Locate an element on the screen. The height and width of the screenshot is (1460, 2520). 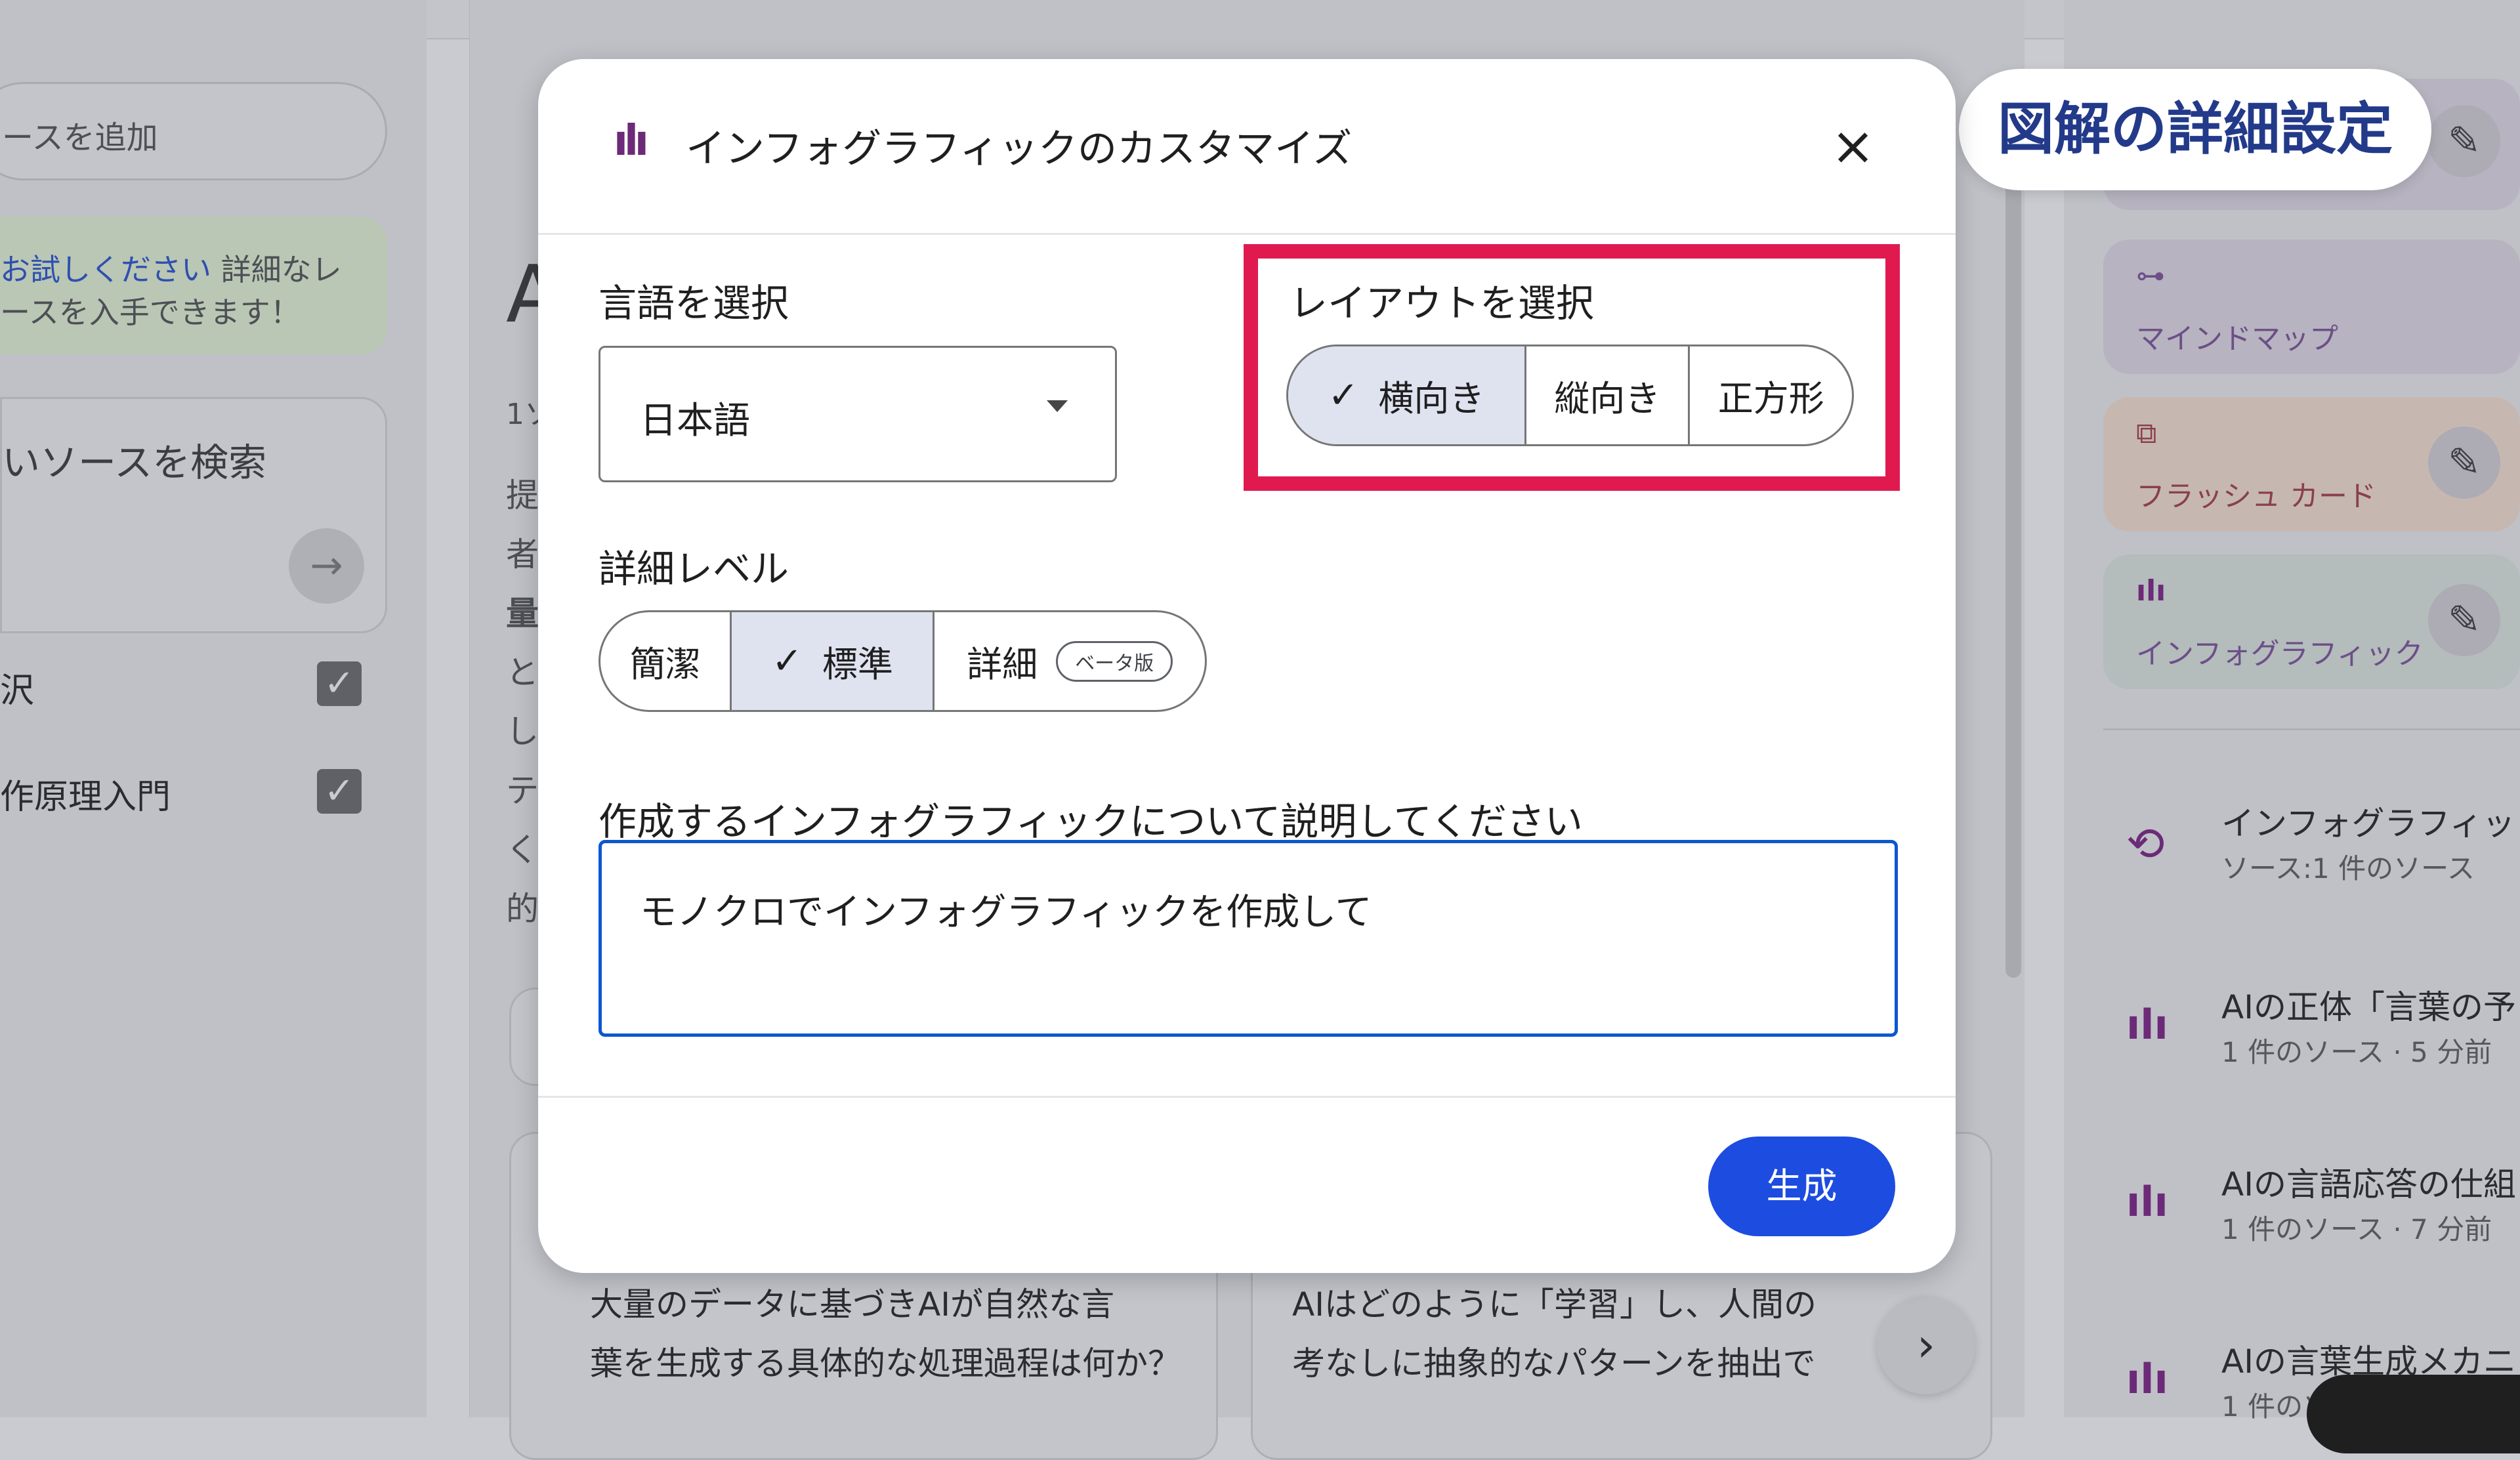
summary-text-fragment: く is located at coordinates (522, 850).